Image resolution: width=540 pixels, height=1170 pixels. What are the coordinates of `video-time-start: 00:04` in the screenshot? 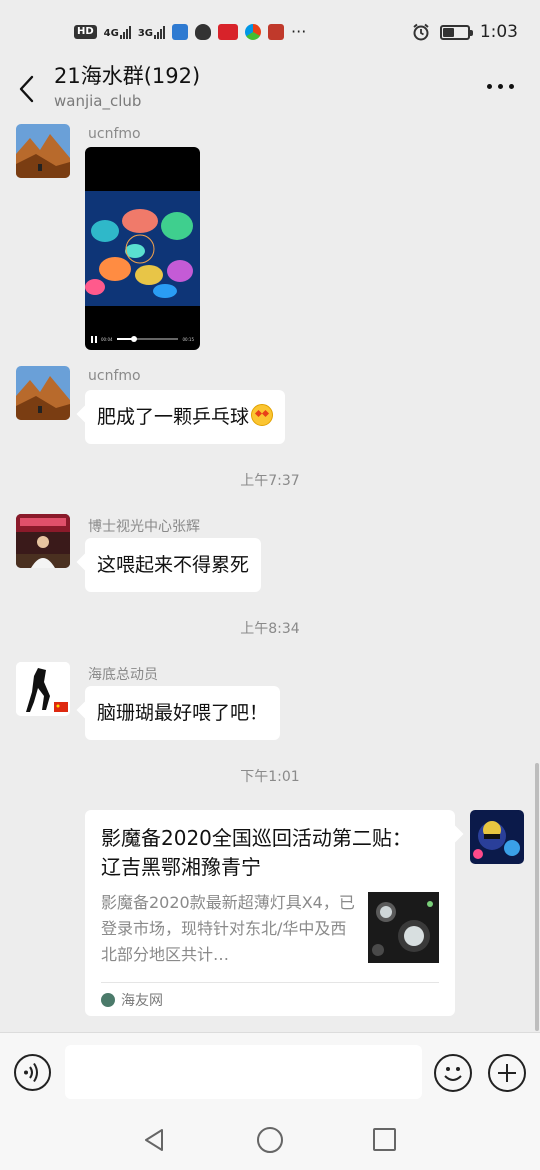 It's located at (107, 339).